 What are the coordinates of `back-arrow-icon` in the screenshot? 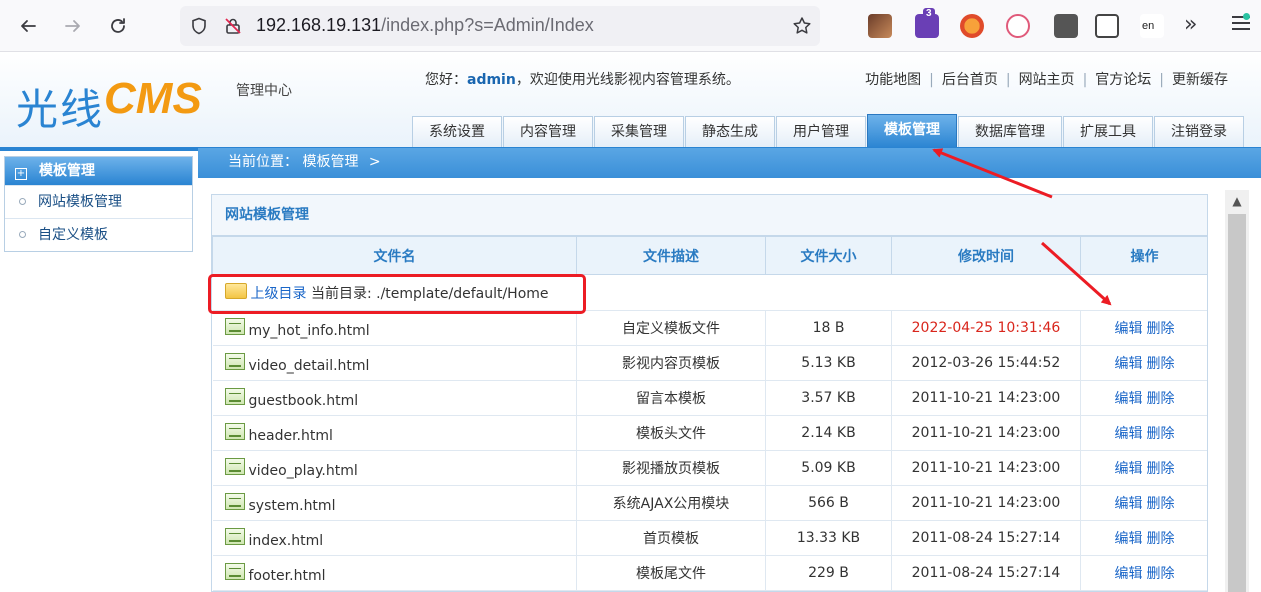 It's located at (28, 26).